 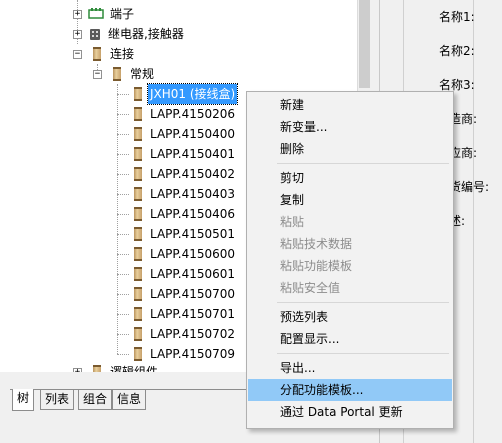 What do you see at coordinates (350, 200) in the screenshot?
I see `menu-item: 复制` at bounding box center [350, 200].